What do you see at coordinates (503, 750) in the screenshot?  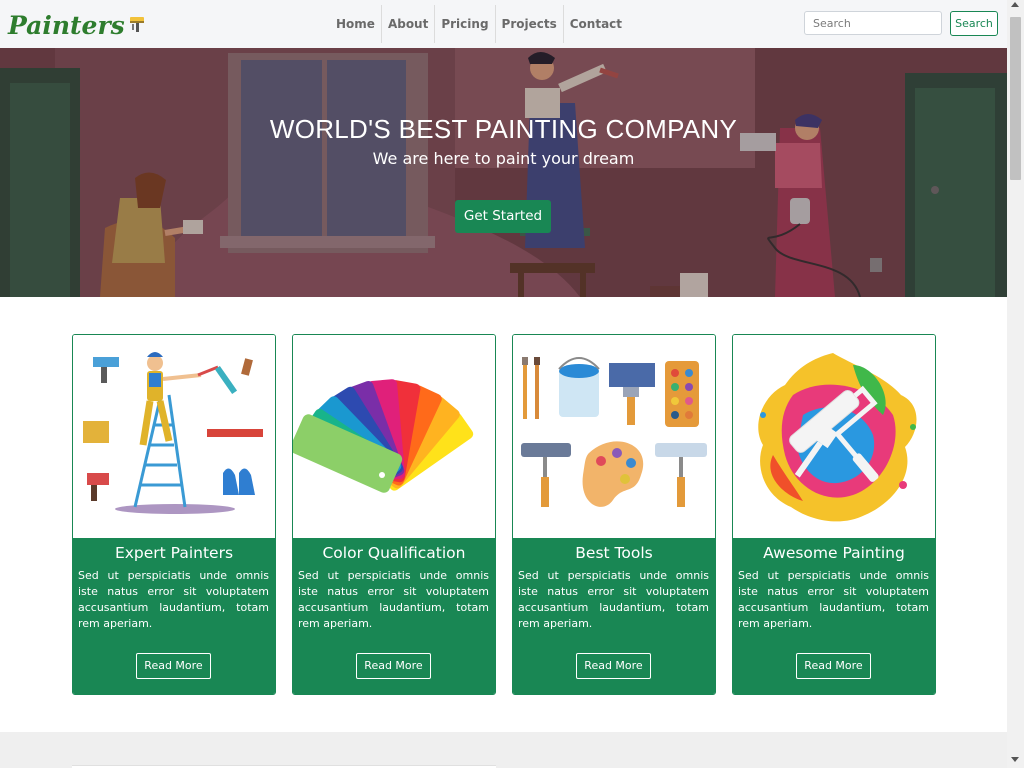 I see `next-section` at bounding box center [503, 750].